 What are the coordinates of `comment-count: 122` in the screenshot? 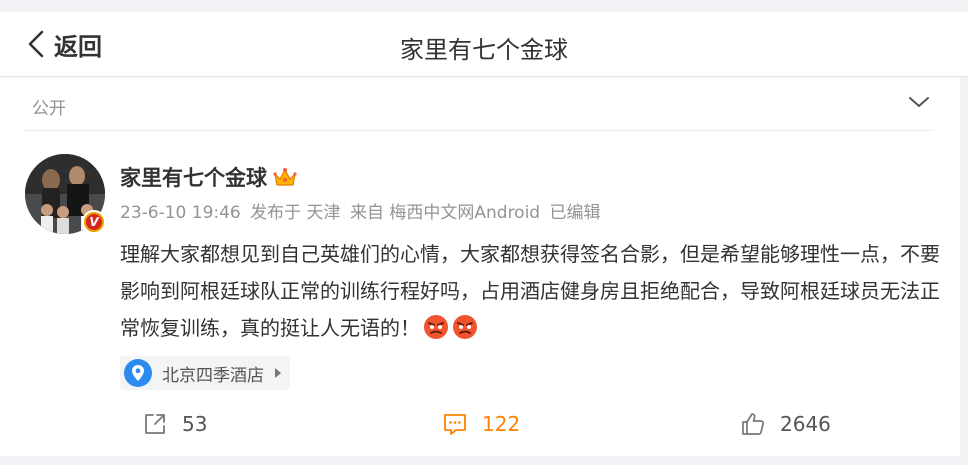 It's located at (501, 424).